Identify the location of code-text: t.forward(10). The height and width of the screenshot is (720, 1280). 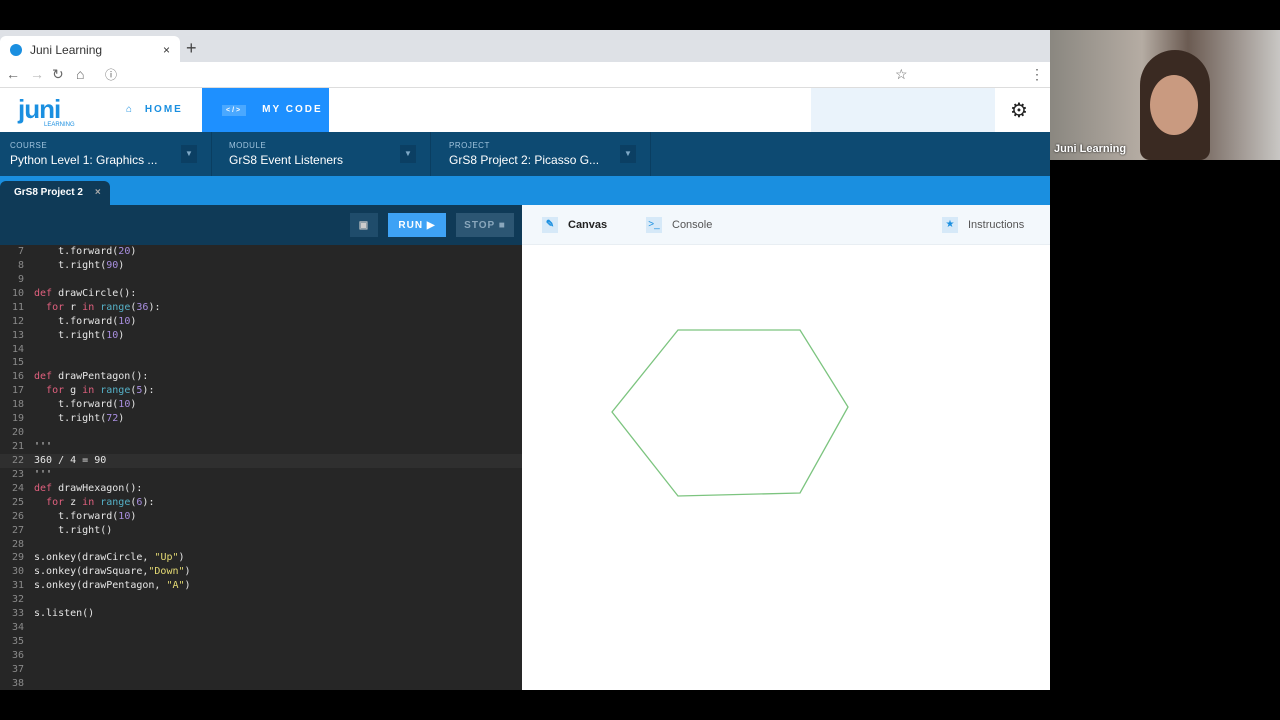
(85, 516).